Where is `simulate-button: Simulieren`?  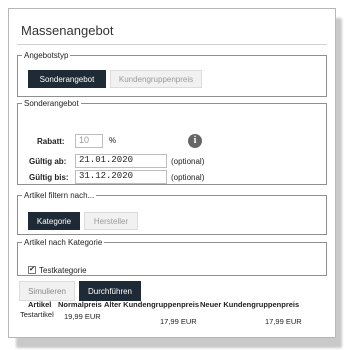 simulate-button: Simulieren is located at coordinates (47, 291).